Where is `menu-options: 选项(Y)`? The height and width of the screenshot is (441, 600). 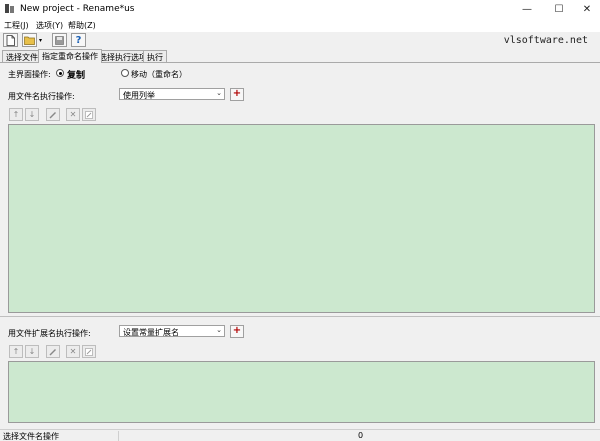 menu-options: 选项(Y) is located at coordinates (49, 25).